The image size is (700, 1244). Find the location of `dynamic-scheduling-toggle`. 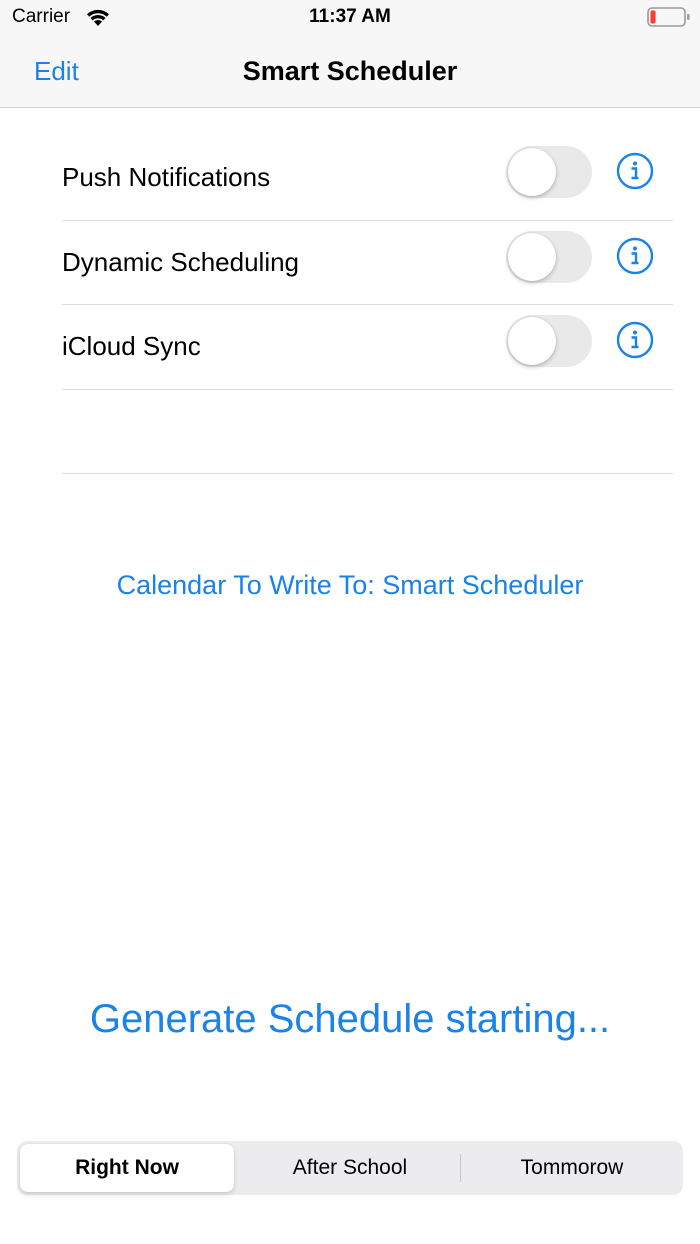

dynamic-scheduling-toggle is located at coordinates (549, 256).